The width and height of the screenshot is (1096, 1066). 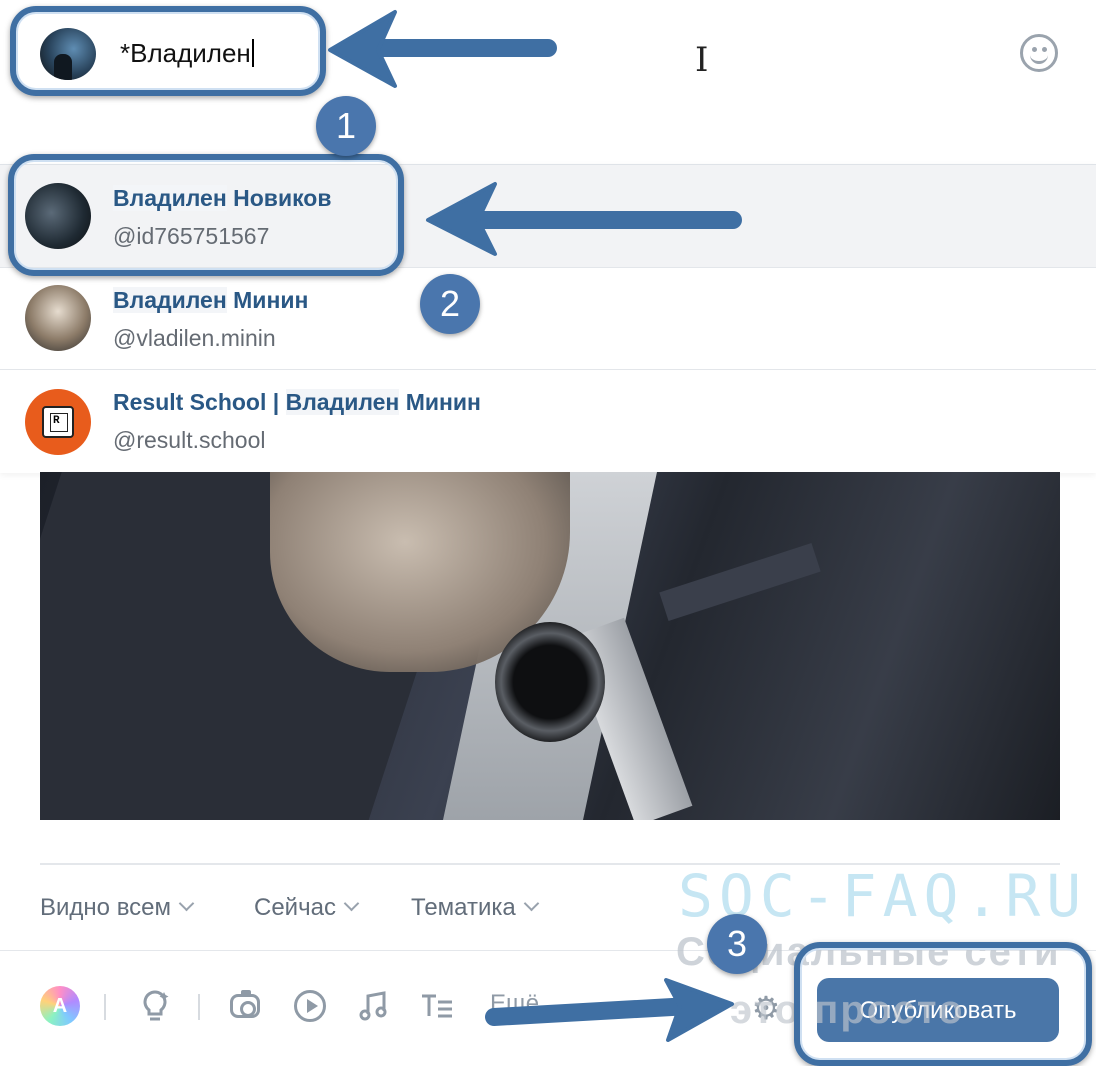 I want to click on annotation-badge-2: 2, so click(x=450, y=304).